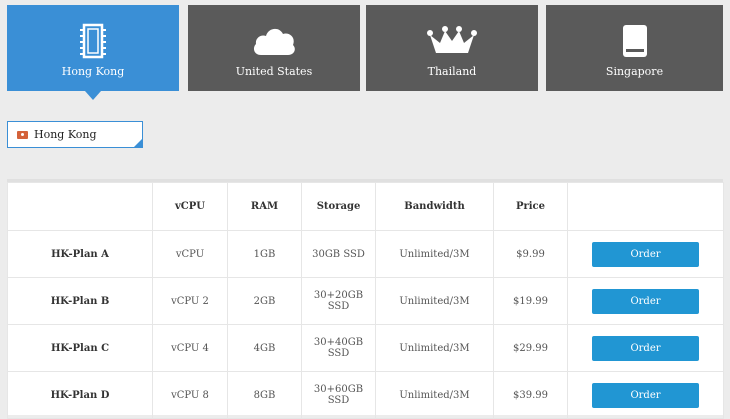 The height and width of the screenshot is (419, 730). I want to click on resize-corner-icon, so click(138, 143).